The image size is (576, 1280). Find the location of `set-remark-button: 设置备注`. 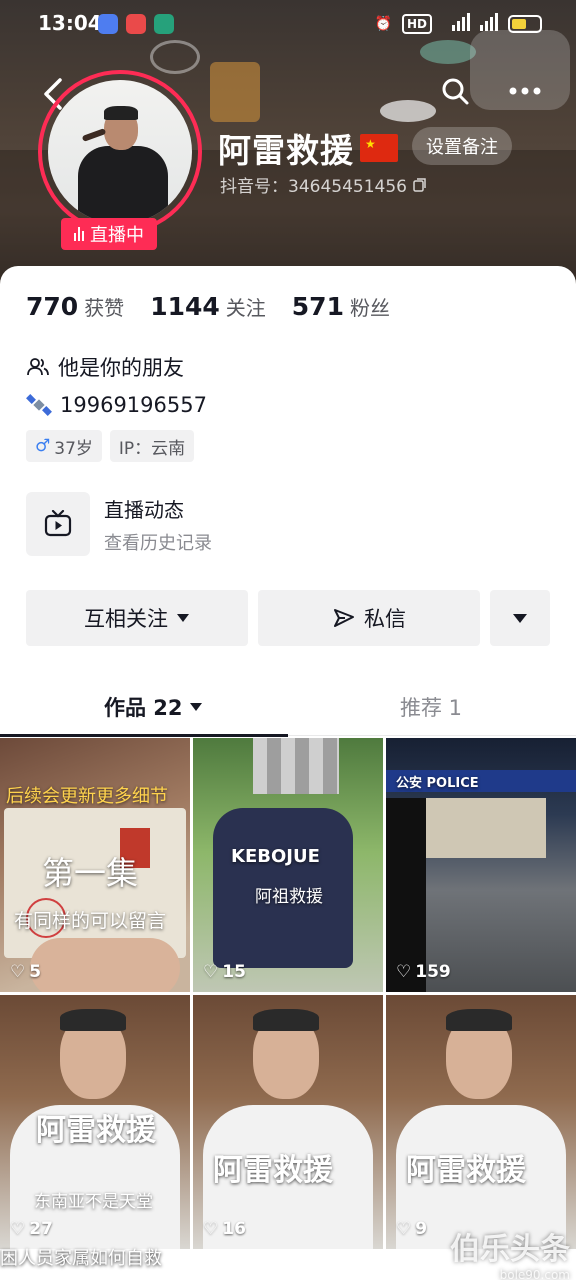

set-remark-button: 设置备注 is located at coordinates (462, 146).